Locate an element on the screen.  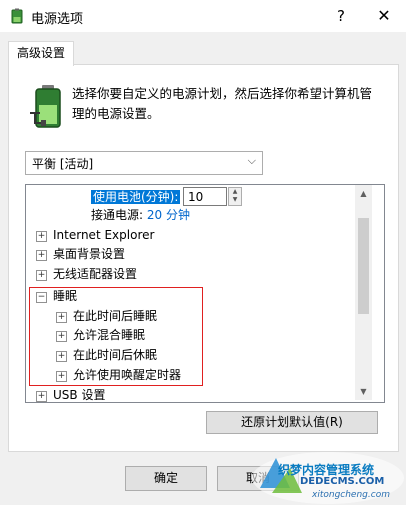
battery-minutes-spinner: ▲ ▼ is located at coordinates (235, 196).